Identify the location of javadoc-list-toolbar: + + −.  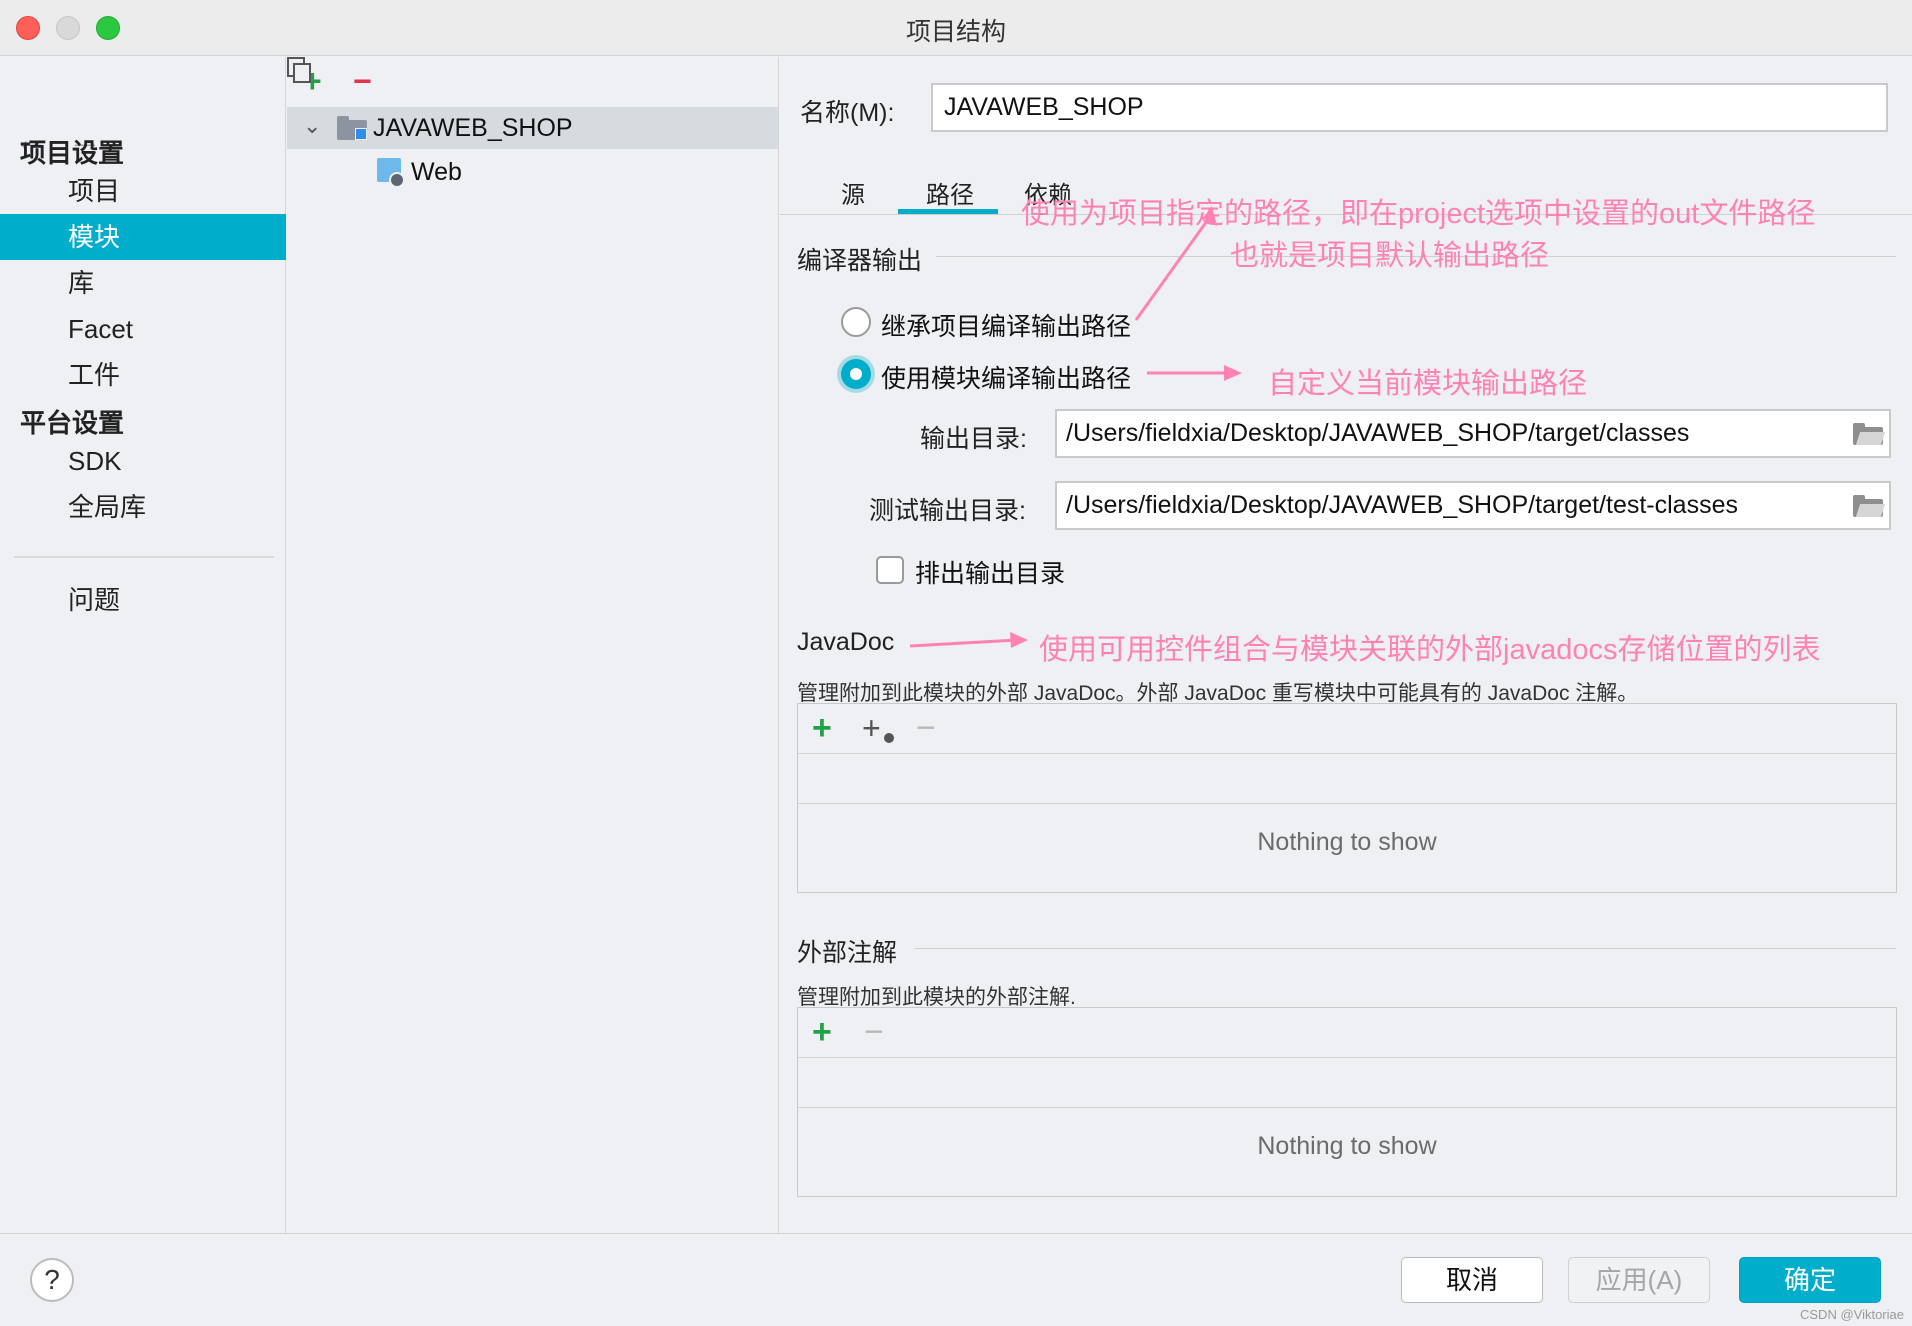
(1347, 729).